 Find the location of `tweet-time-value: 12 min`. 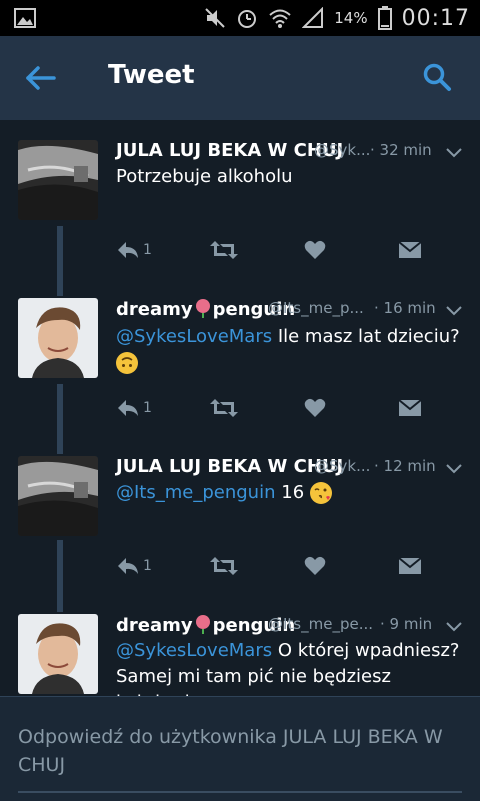

tweet-time-value: 12 min is located at coordinates (409, 466).